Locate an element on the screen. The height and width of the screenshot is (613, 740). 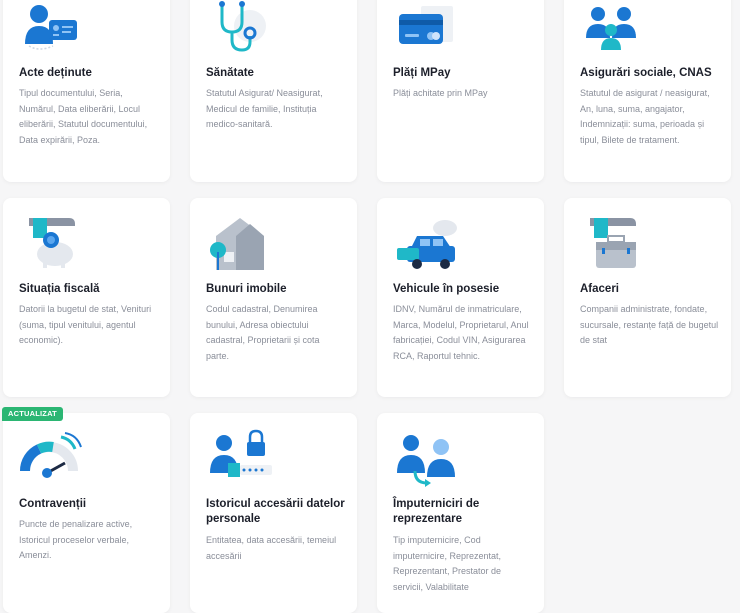
briefcase-icon is located at coordinates (616, 242).